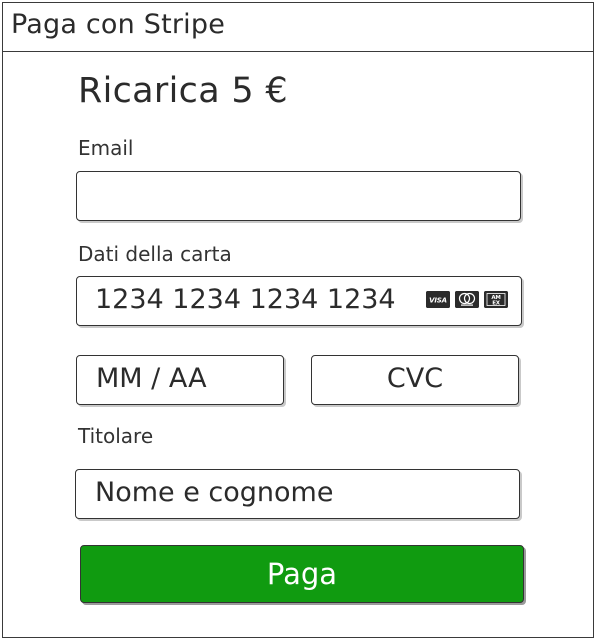 Image resolution: width=598 pixels, height=642 pixels. I want to click on expiry-field: MM / AA, so click(180, 380).